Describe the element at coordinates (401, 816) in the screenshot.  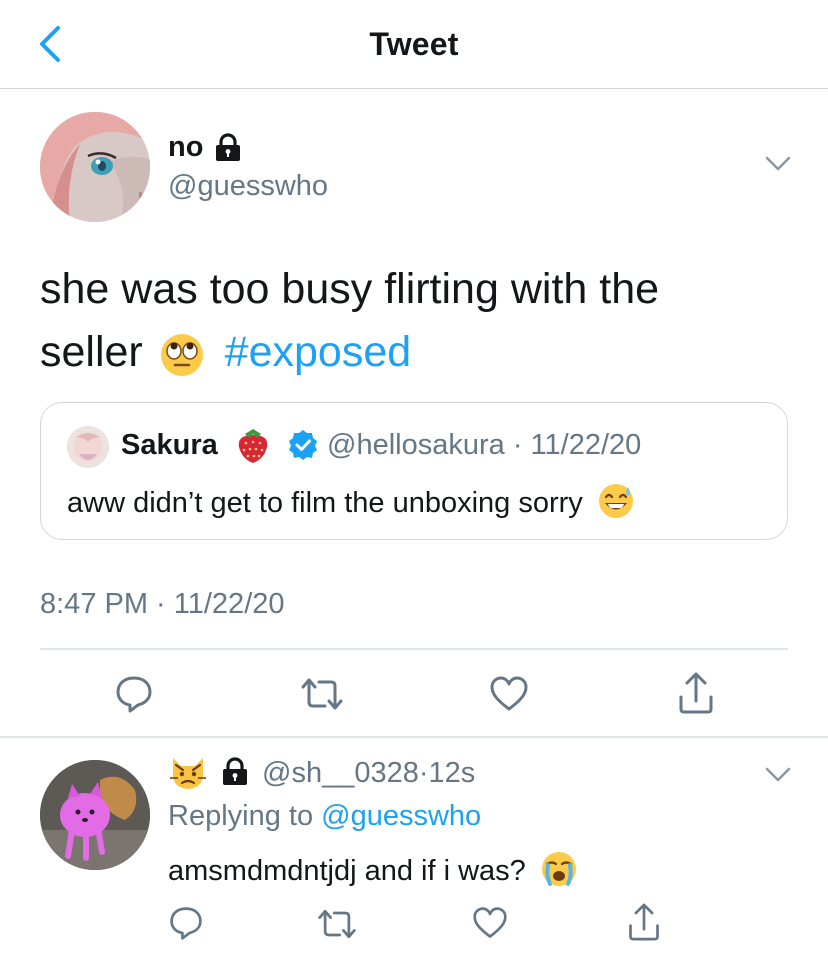
I see `replying-to-link: @guesswho` at that location.